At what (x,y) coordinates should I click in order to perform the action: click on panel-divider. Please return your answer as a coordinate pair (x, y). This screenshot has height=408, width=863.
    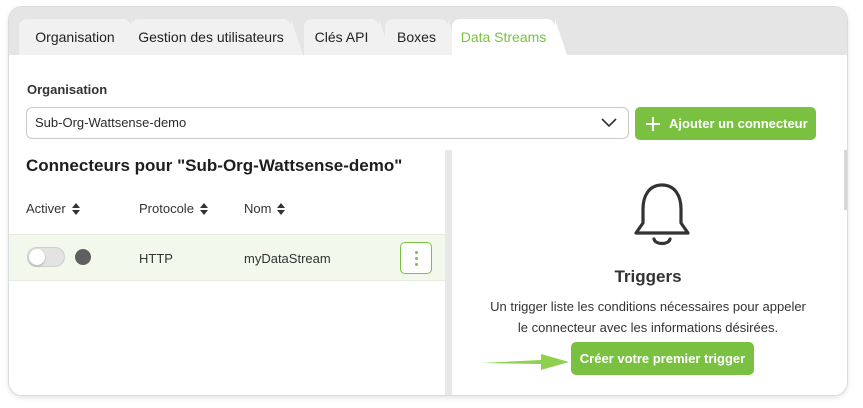
    Looking at the image, I should click on (448, 272).